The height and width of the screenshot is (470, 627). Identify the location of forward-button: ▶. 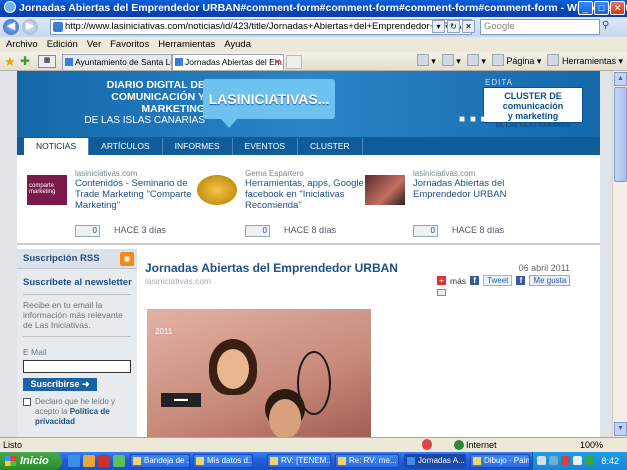
(30, 27).